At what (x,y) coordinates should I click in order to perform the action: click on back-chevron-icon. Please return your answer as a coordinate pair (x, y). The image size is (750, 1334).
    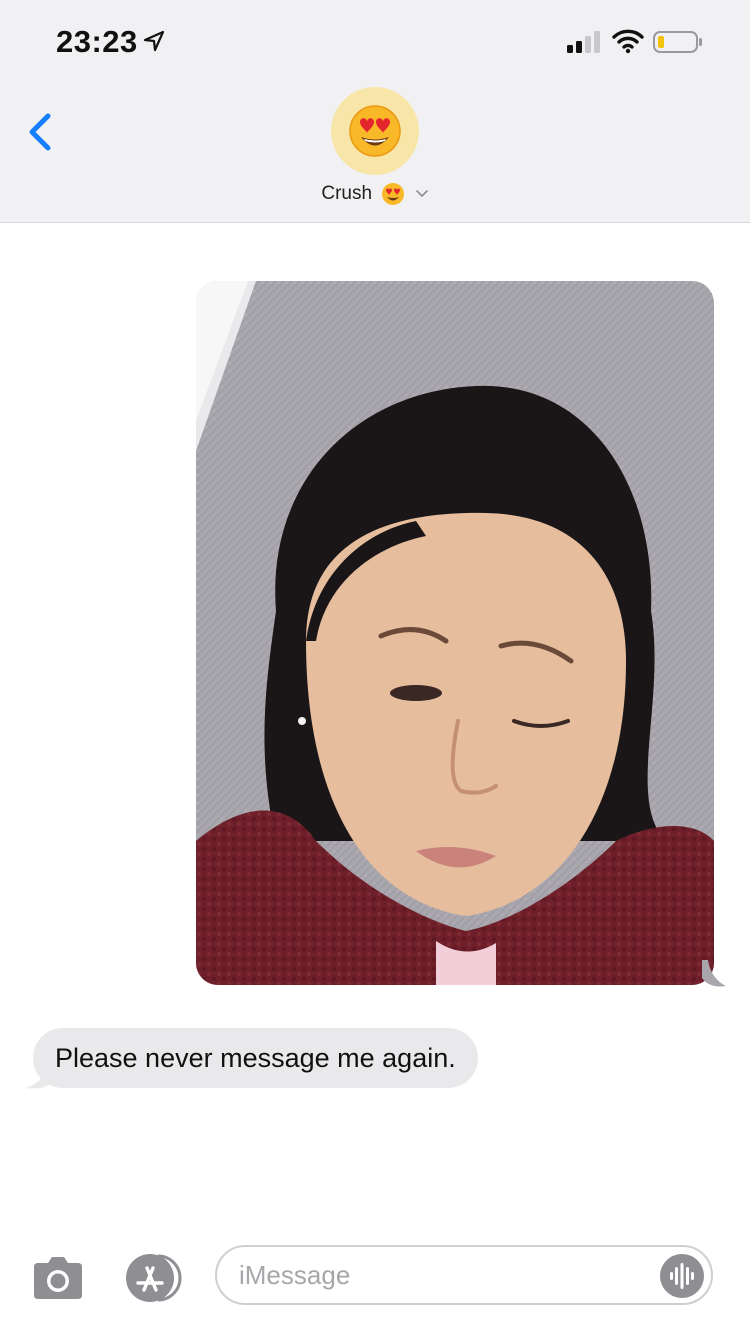
    Looking at the image, I should click on (42, 132).